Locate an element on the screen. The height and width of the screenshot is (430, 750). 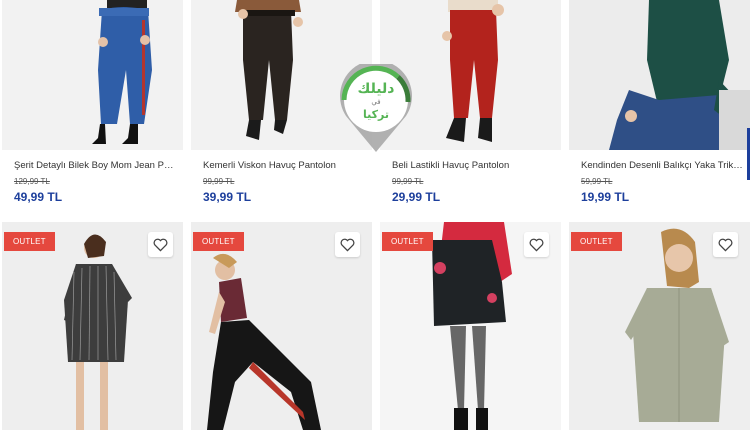
watermark-text-bottom: تركيا is located at coordinates (376, 114).